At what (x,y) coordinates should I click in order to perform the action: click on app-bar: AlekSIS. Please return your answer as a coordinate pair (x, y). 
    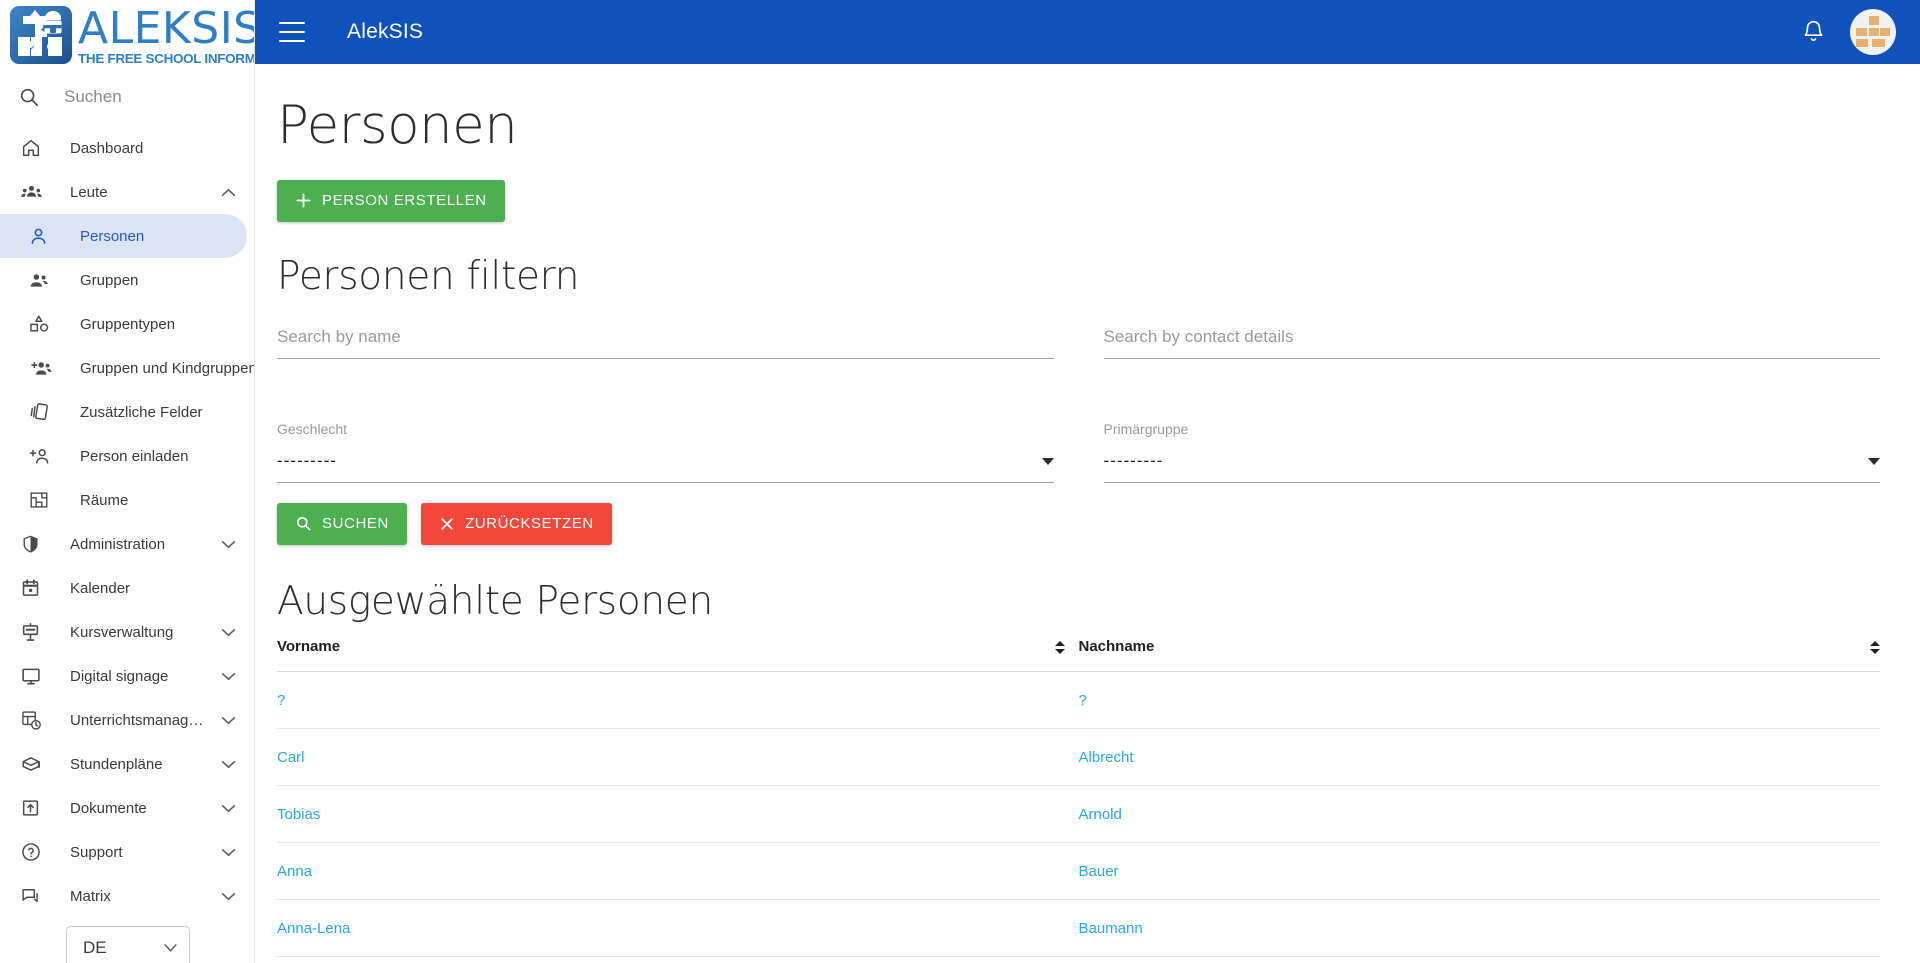
    Looking at the image, I should click on (1087, 32).